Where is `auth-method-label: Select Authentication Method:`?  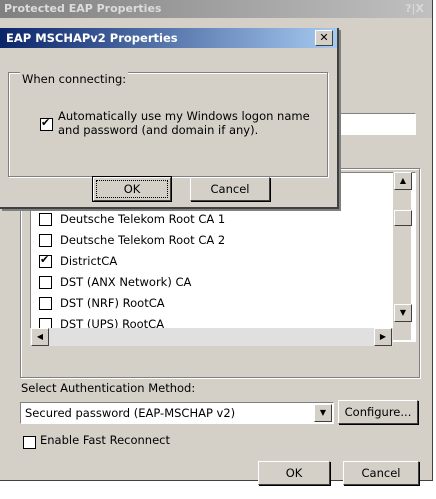
auth-method-label: Select Authentication Method: is located at coordinates (108, 388).